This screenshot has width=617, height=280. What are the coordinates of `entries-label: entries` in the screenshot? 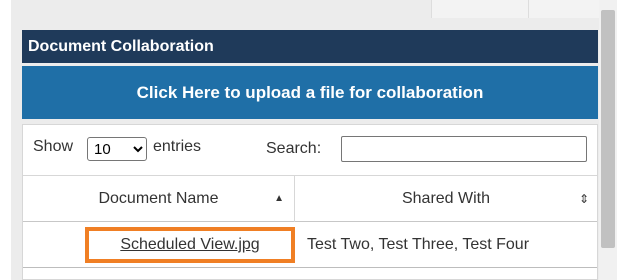 It's located at (177, 146).